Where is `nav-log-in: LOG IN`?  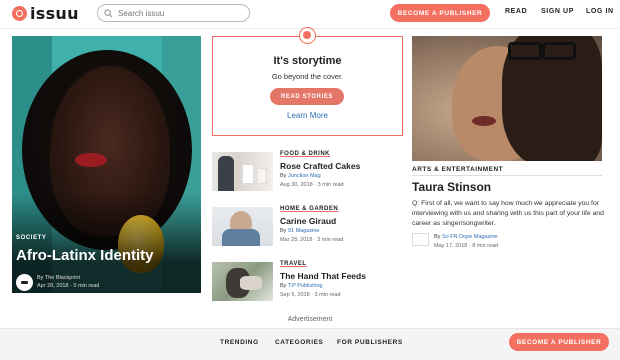 nav-log-in: LOG IN is located at coordinates (600, 11).